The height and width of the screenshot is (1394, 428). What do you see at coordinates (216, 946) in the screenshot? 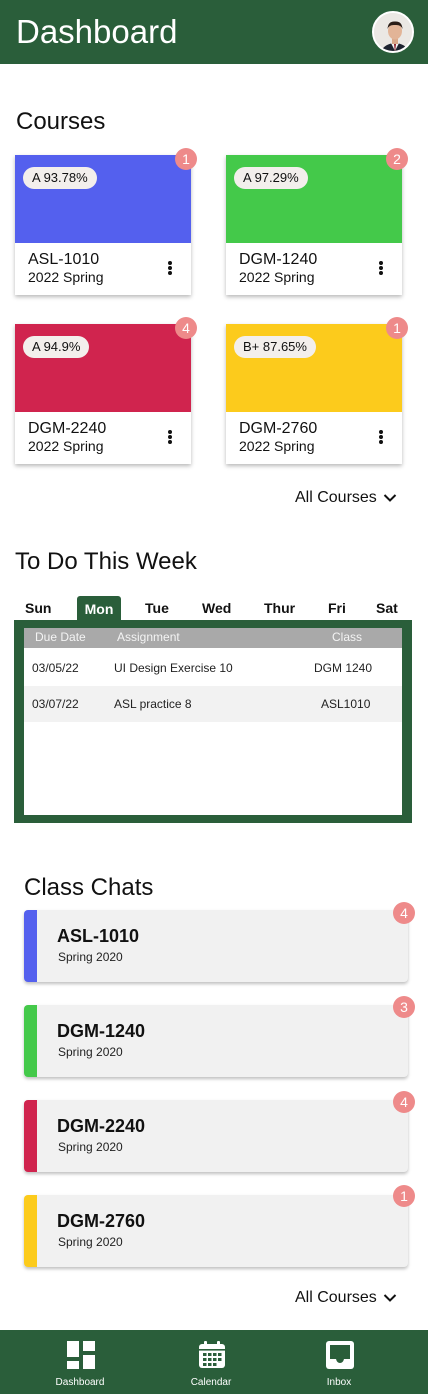
I see `chat-card-asl-1010: ASL-1010 Spring 2020` at bounding box center [216, 946].